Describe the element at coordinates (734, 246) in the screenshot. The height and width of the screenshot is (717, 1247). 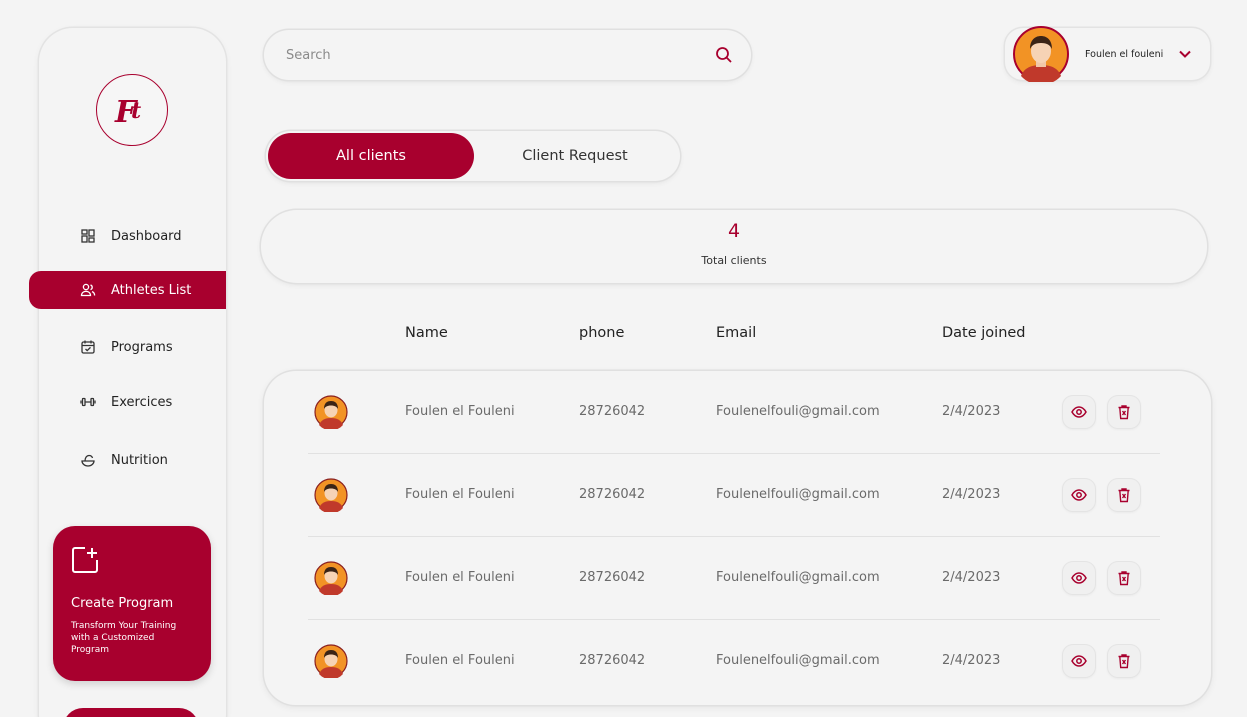
I see `total-clients-card: 4 Total clients` at that location.